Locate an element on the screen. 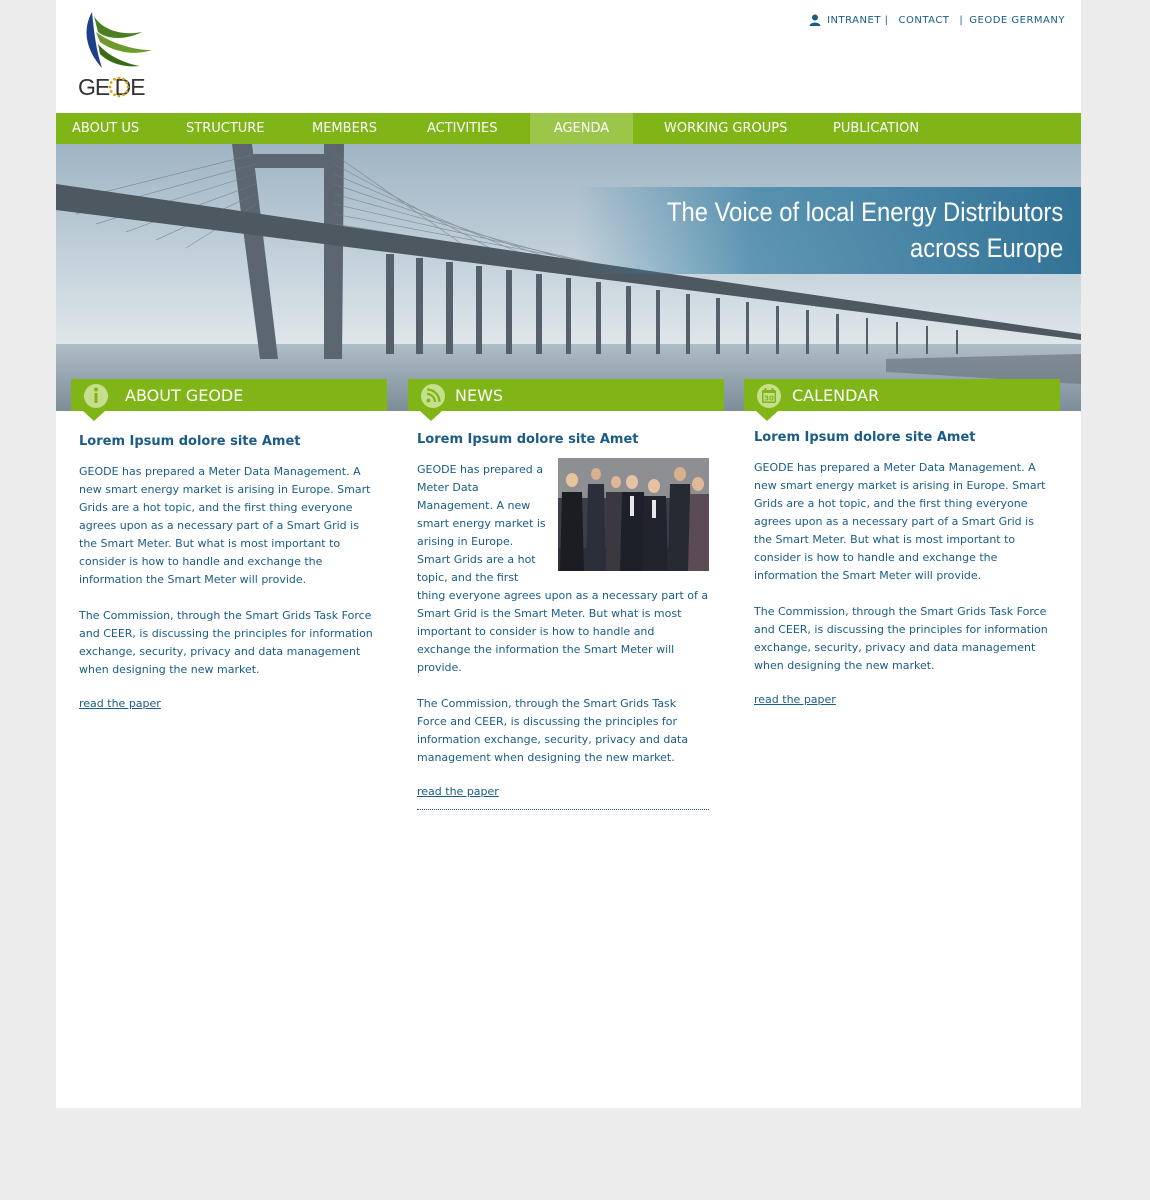  geode-logo: GE DE is located at coordinates (118, 55).